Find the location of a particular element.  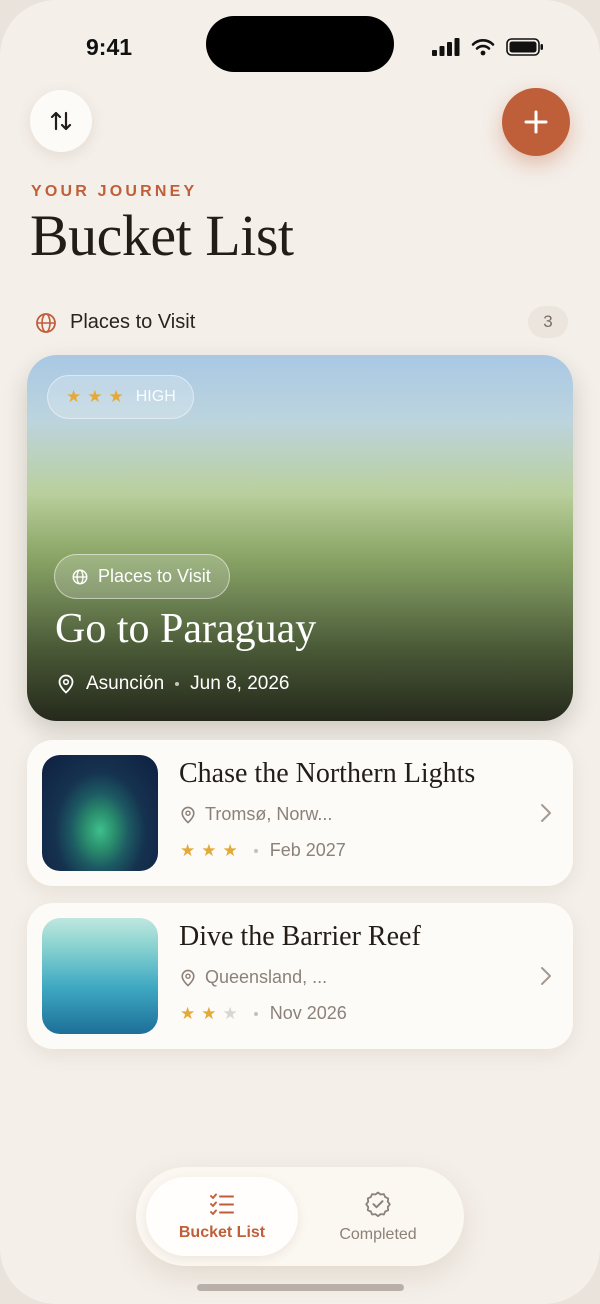

item-meta: ★ ★ ★ Nov 2026 is located at coordinates (263, 1013).